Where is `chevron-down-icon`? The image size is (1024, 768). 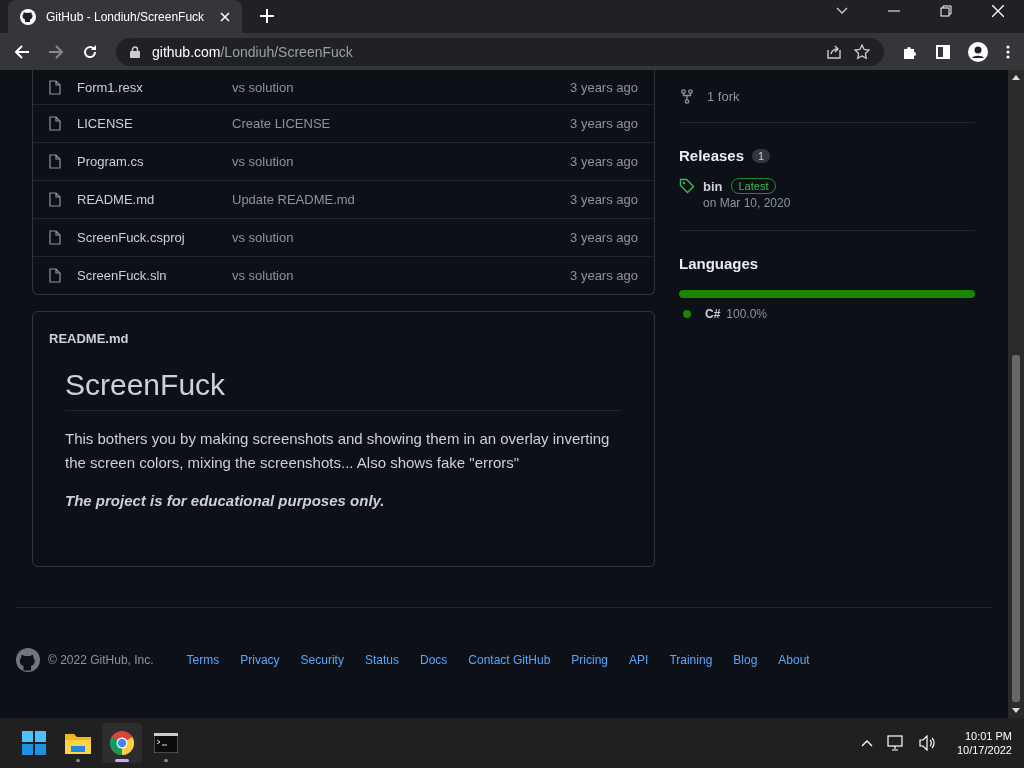
chevron-down-icon is located at coordinates (842, 10).